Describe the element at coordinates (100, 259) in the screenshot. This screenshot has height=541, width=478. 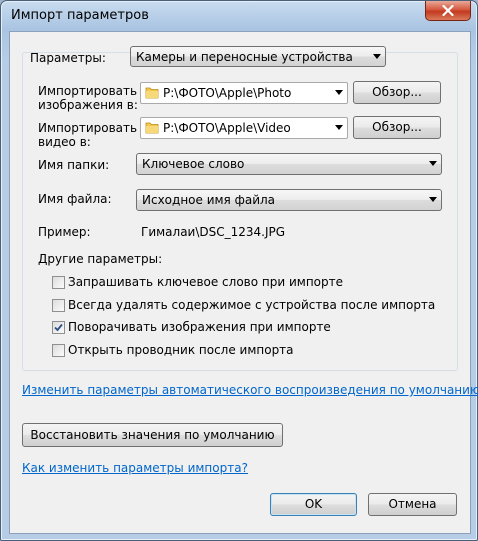
I see `other-options-heading: Другие параметры:` at that location.